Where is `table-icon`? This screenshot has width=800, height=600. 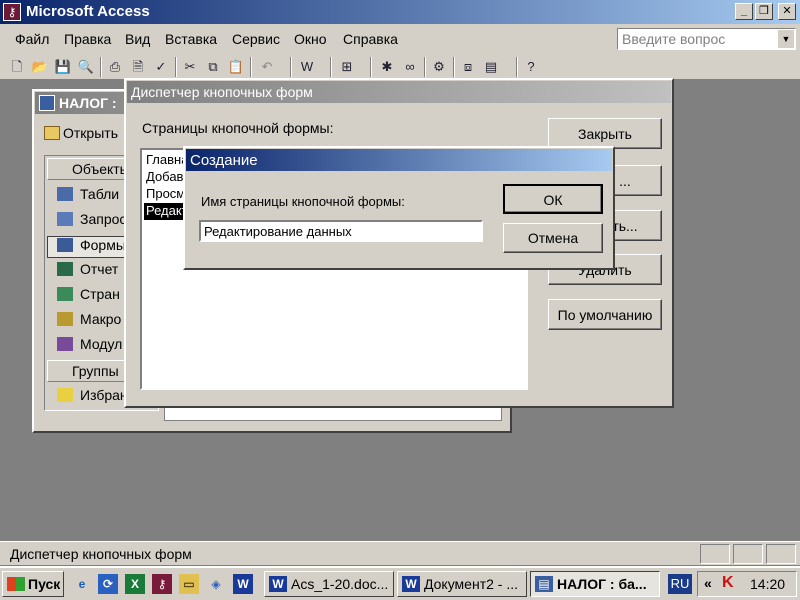
table-icon is located at coordinates (65, 194).